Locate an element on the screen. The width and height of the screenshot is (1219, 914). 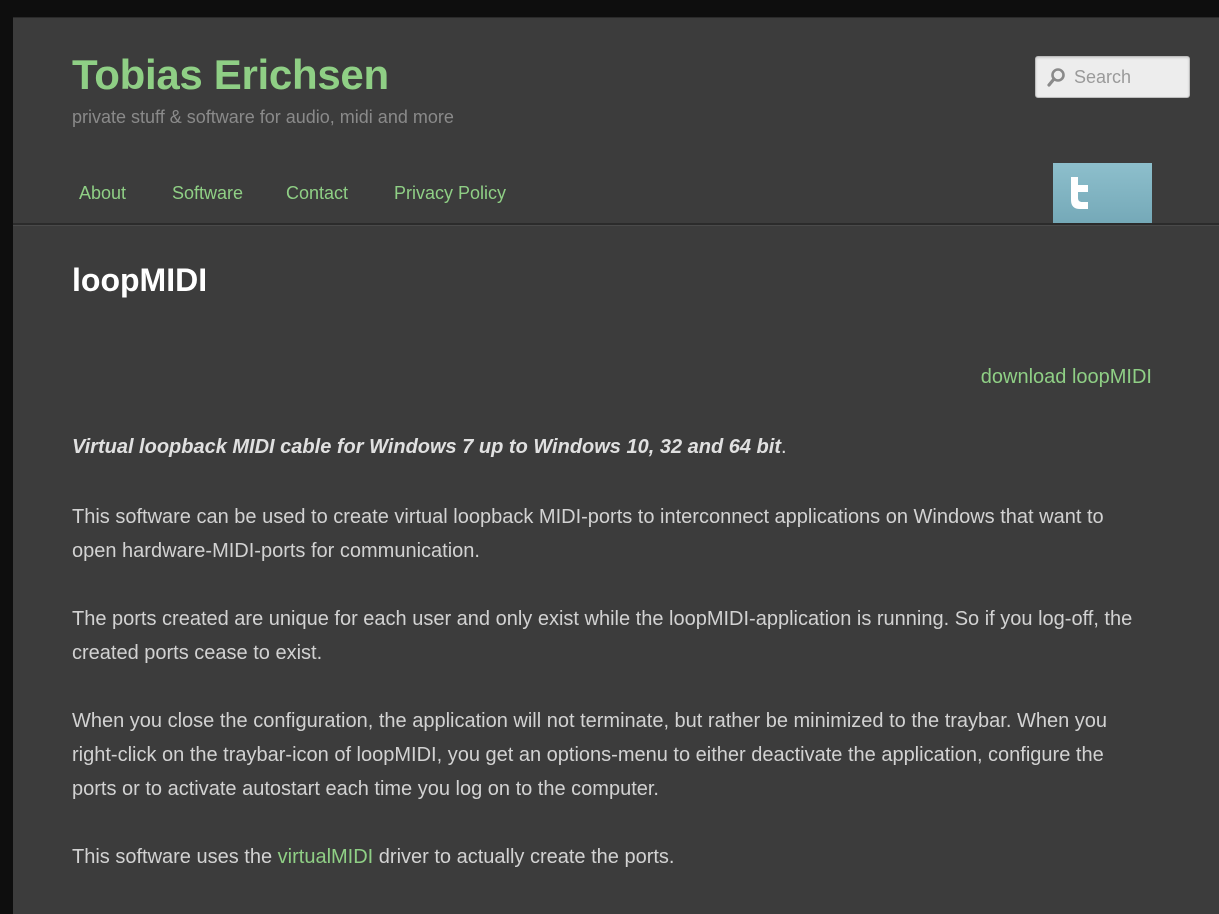
lead-period: . is located at coordinates (784, 447).